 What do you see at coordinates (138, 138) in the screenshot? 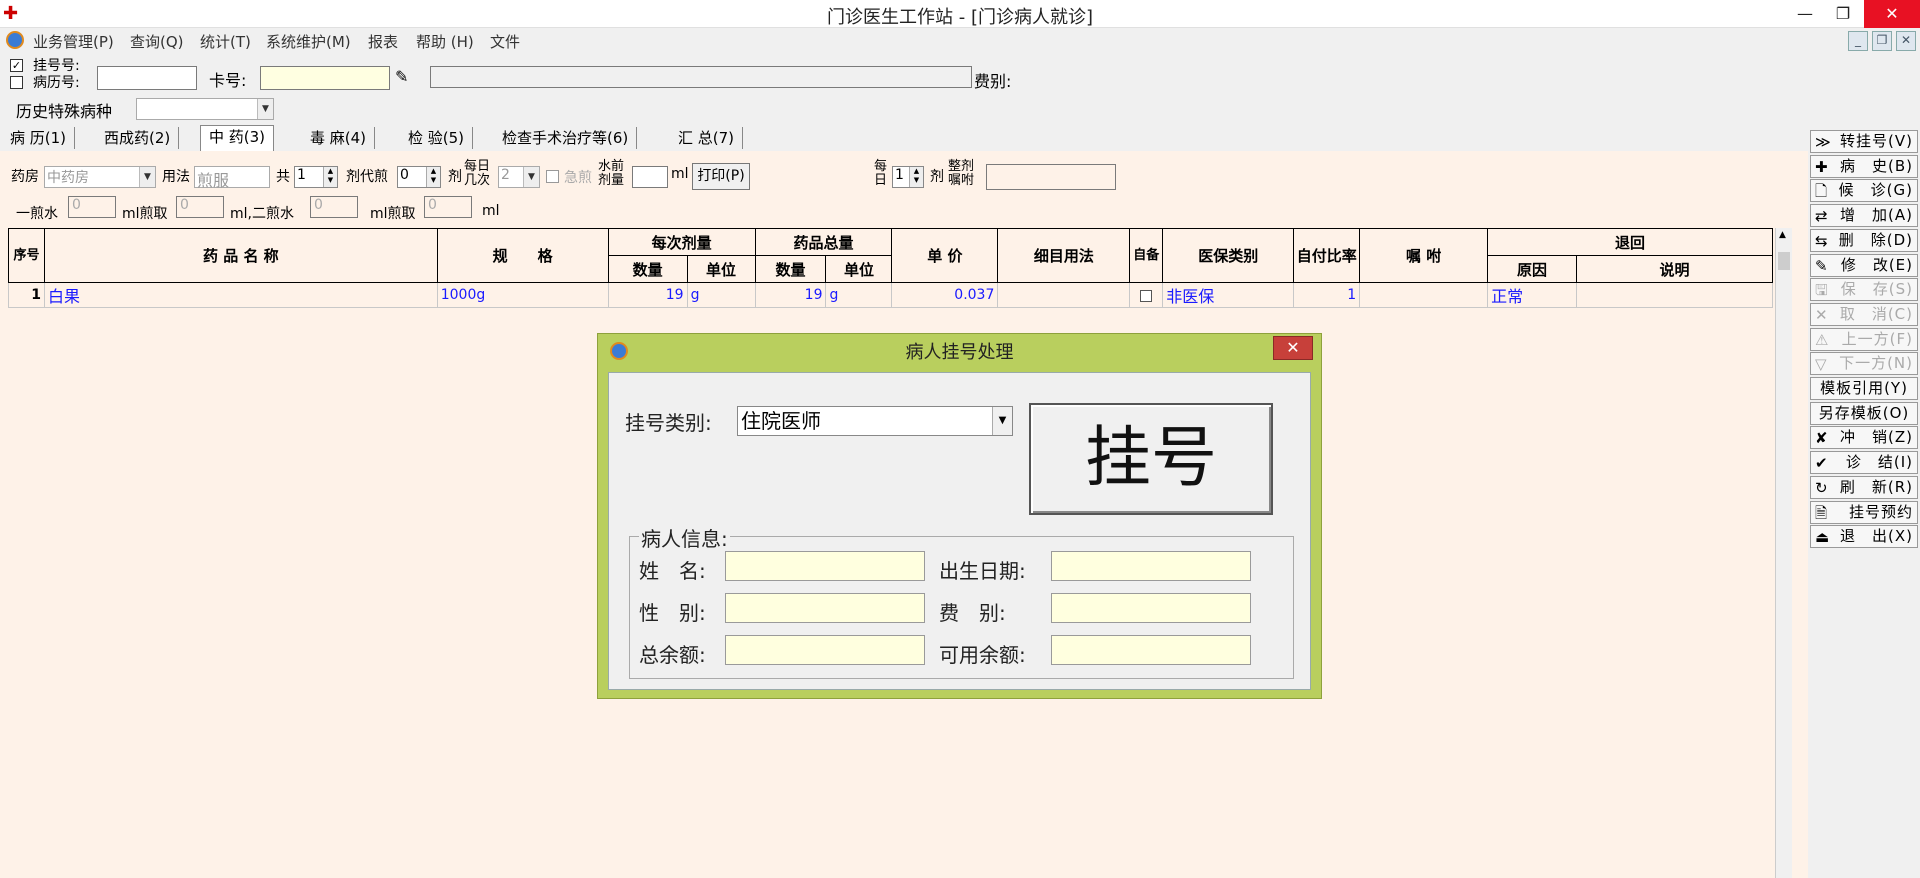
I see `tab-western: 西成药(2)` at bounding box center [138, 138].